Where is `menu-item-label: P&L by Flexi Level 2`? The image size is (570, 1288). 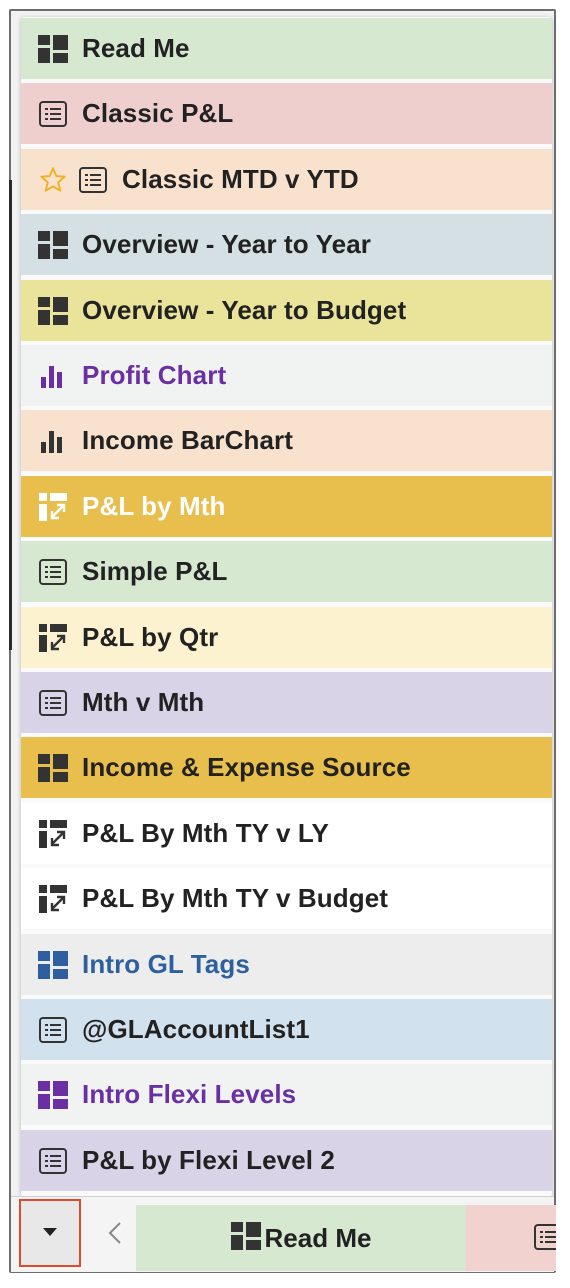
menu-item-label: P&L by Flexi Level 2 is located at coordinates (208, 1160).